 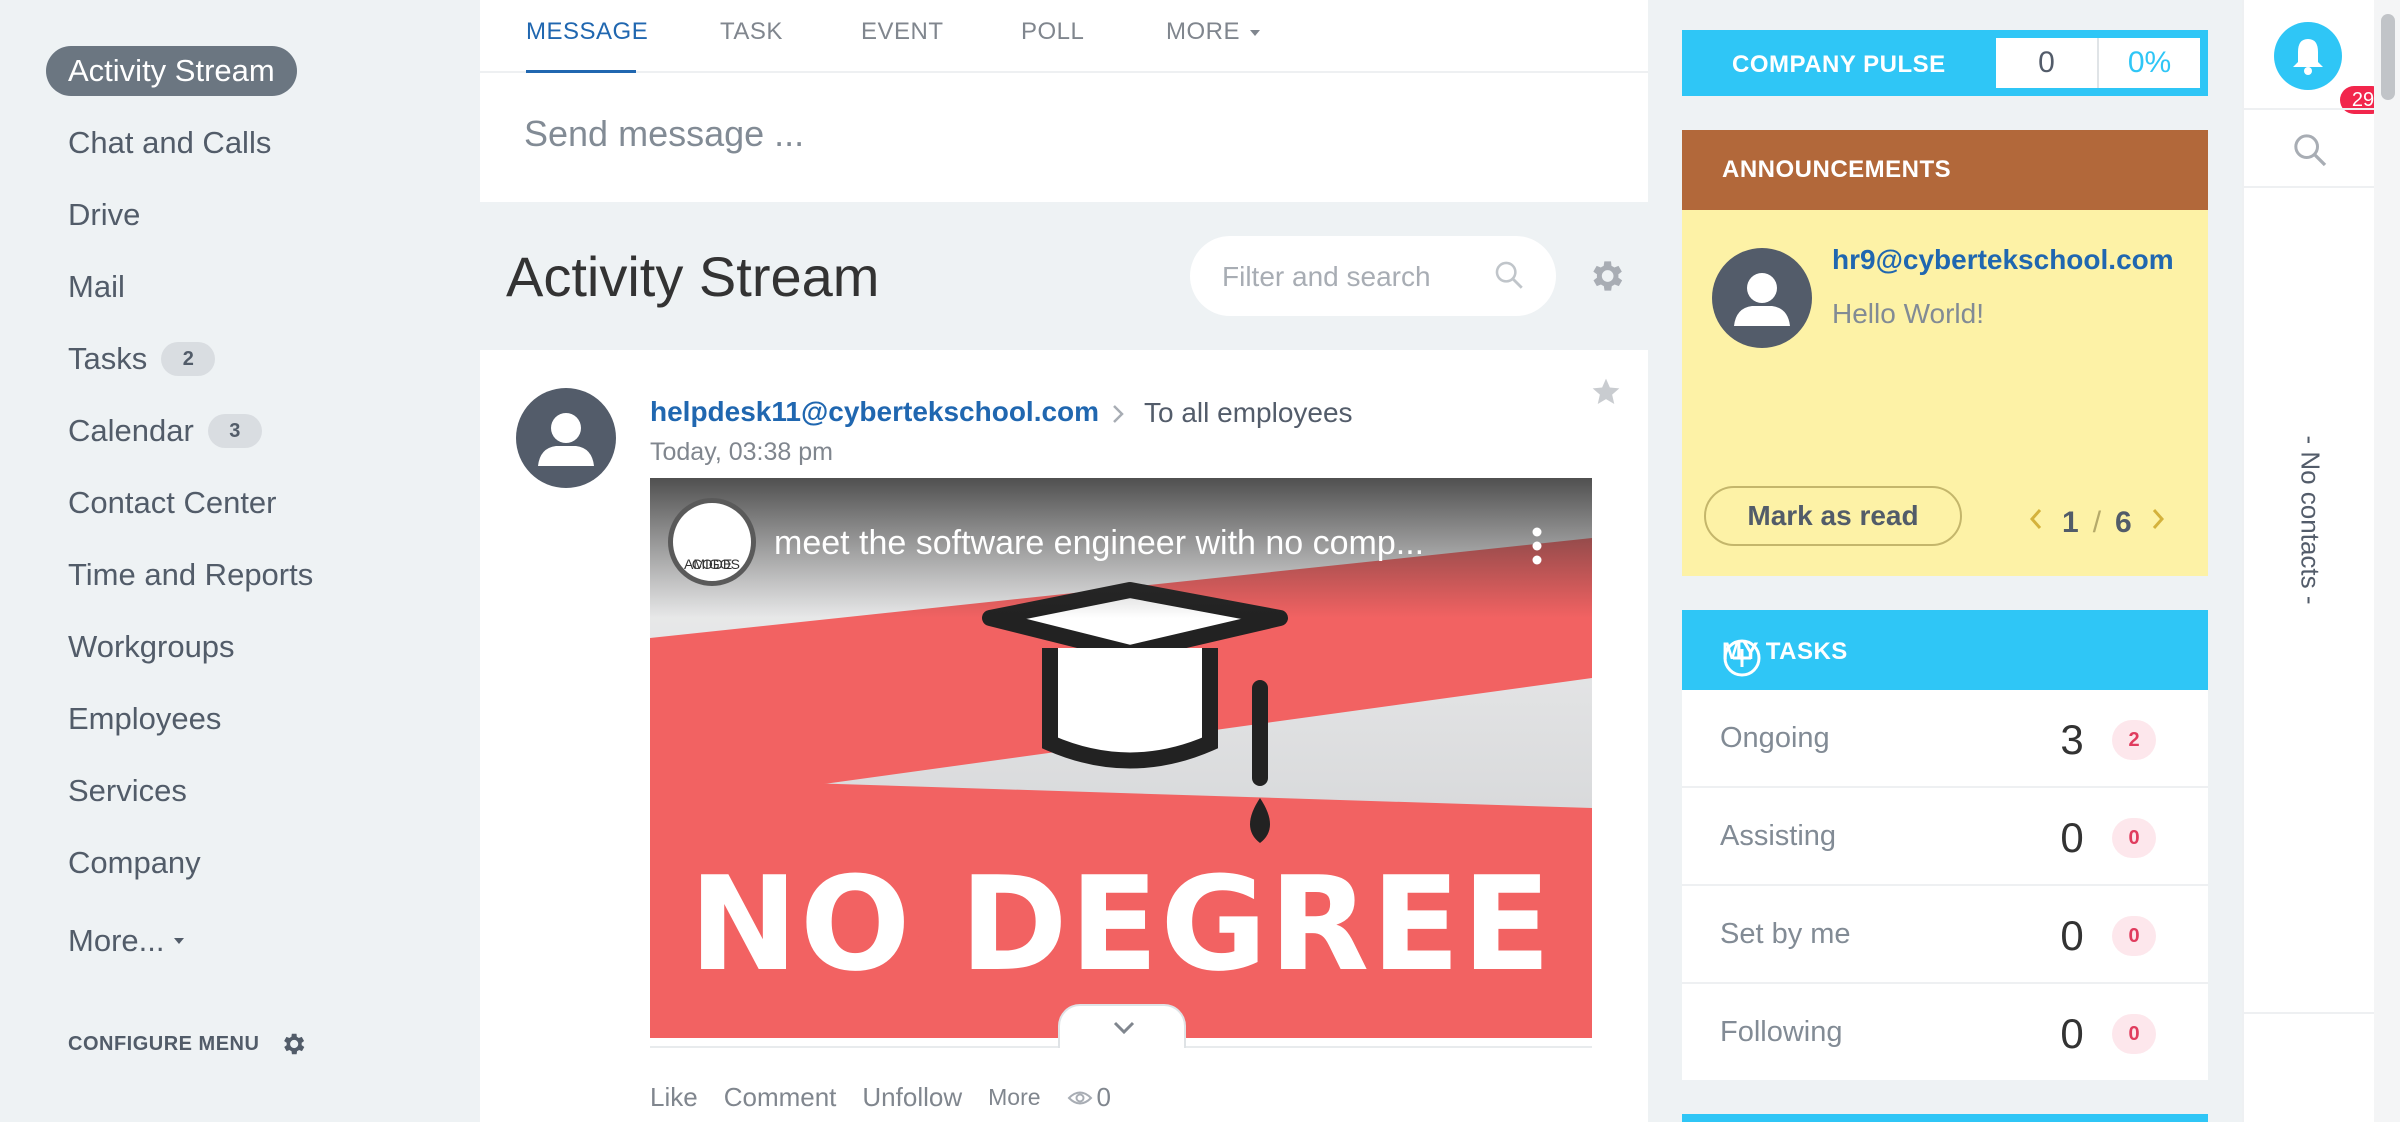 I want to click on my-tasks-header: MY TASKS, so click(x=1945, y=650).